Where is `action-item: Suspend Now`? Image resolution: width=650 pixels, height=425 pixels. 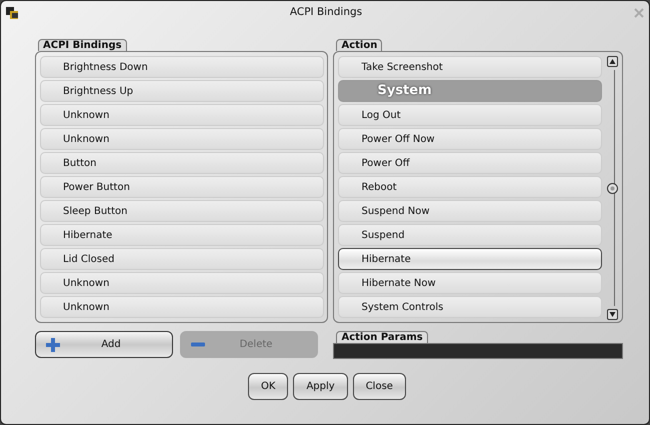
action-item: Suspend Now is located at coordinates (470, 211).